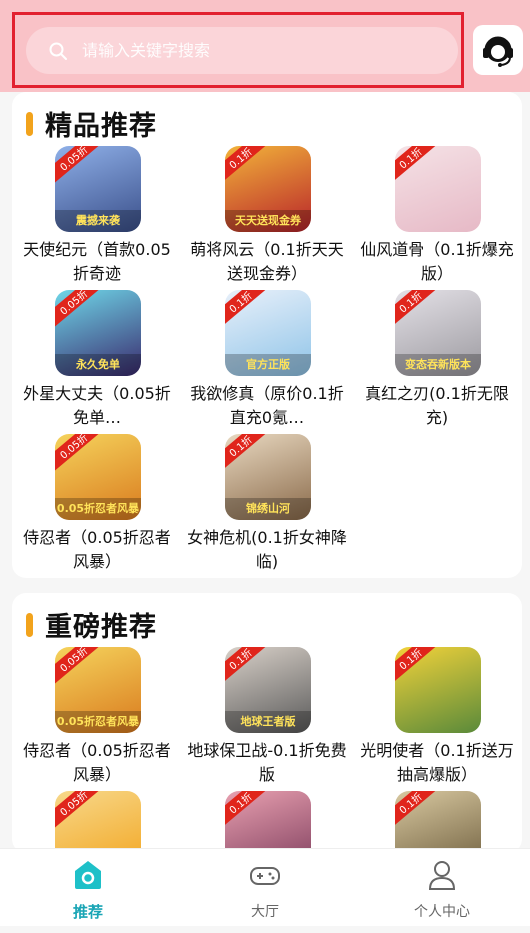 This screenshot has width=530, height=933. Describe the element at coordinates (268, 690) in the screenshot. I see `game-icon-image: 0.1折地球王者版` at that location.